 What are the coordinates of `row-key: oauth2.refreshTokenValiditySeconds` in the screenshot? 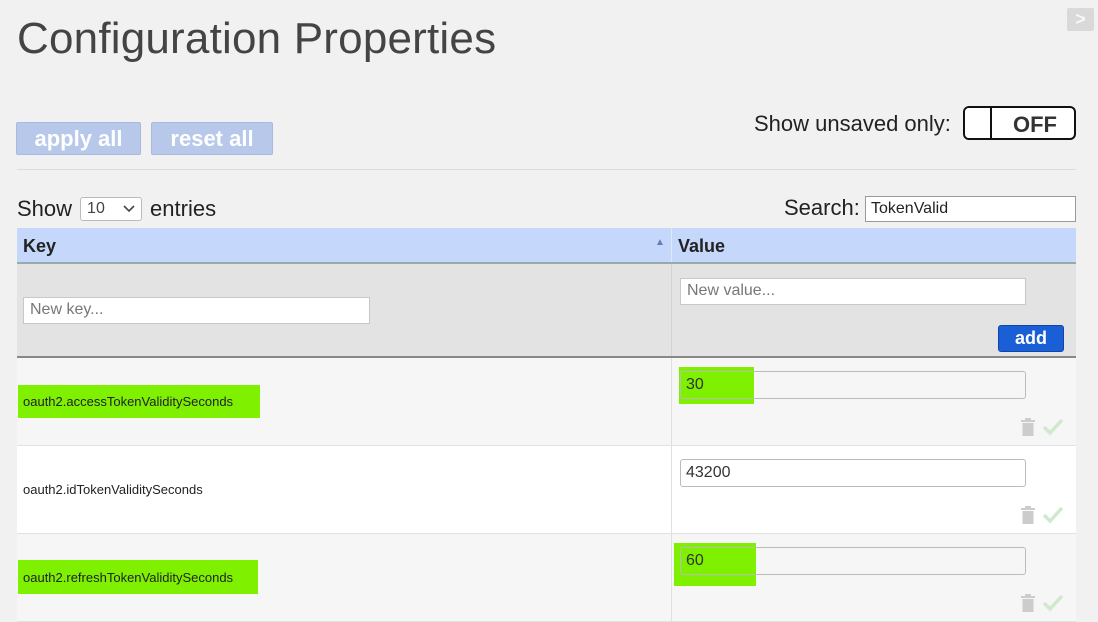 It's located at (138, 577).